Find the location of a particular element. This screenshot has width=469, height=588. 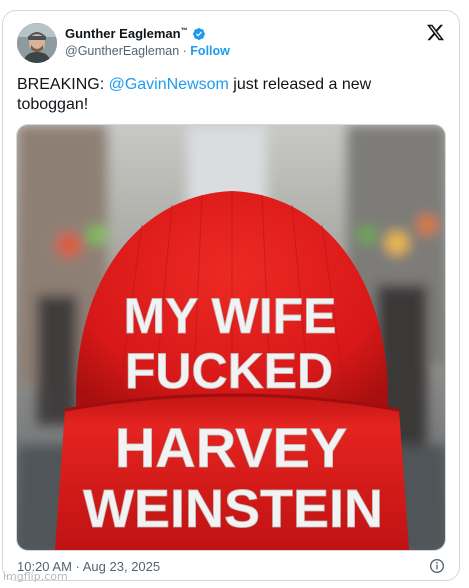

avatar-photo is located at coordinates (37, 43).